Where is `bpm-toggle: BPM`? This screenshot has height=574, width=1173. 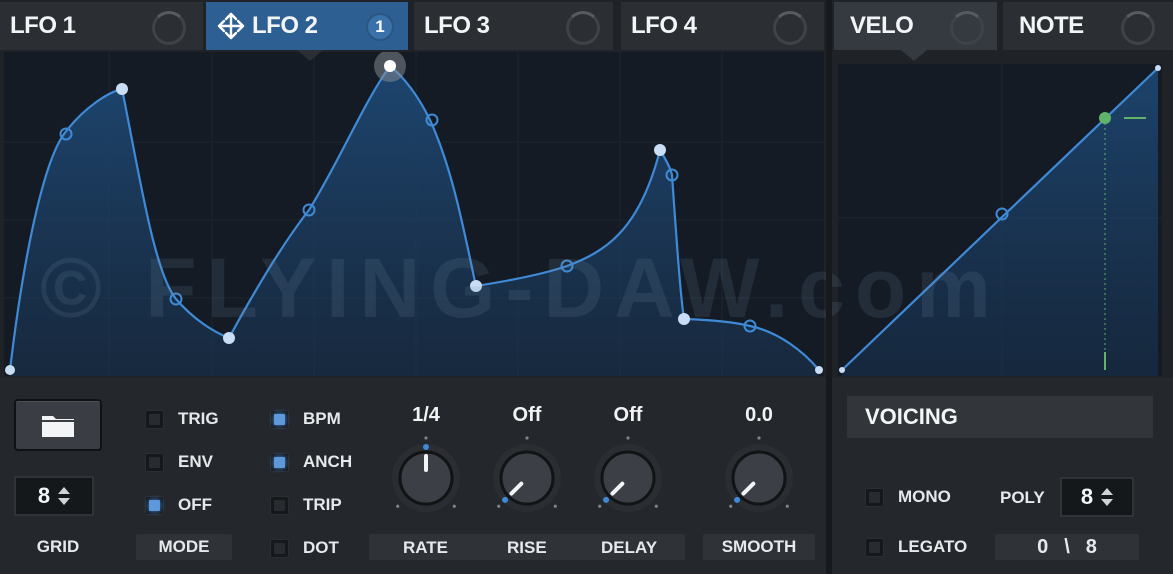 bpm-toggle: BPM is located at coordinates (305, 419).